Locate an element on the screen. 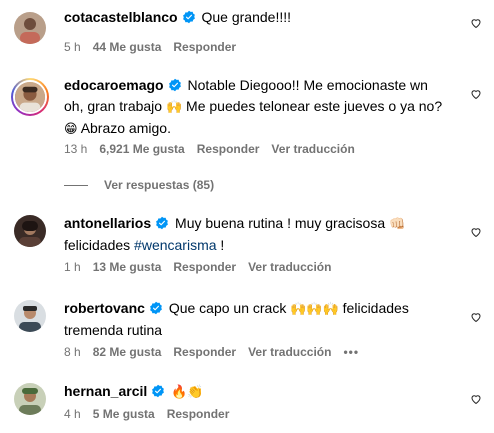 The width and height of the screenshot is (494, 433). grin-emoji: 😁 is located at coordinates (71, 129).